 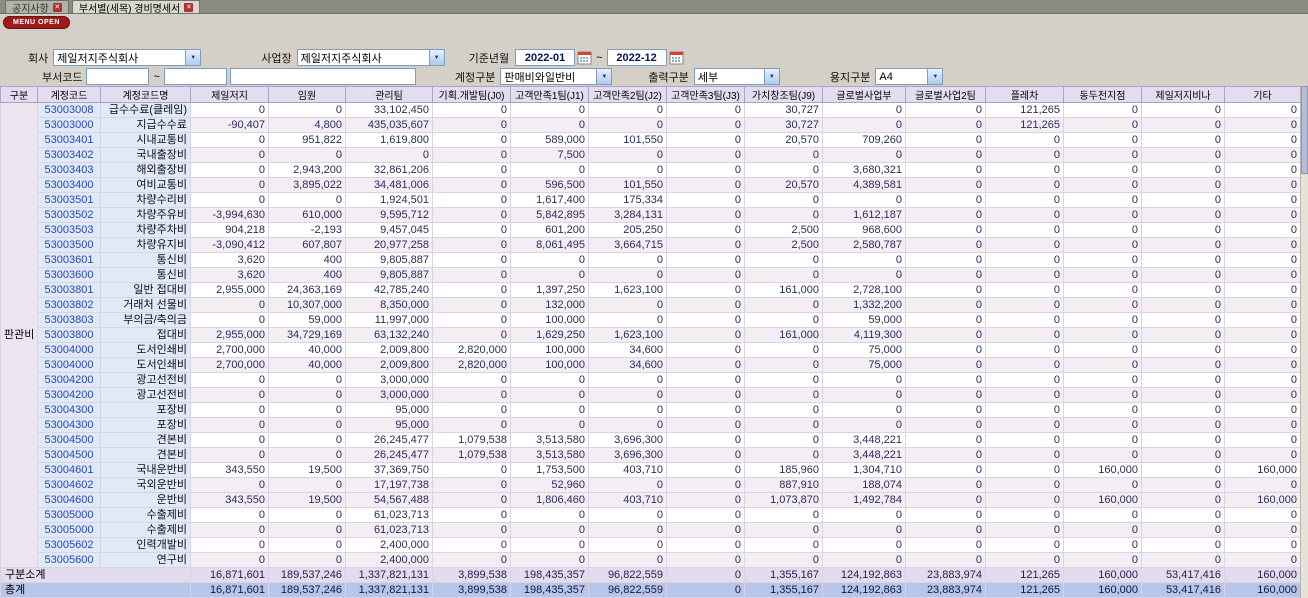 I want to click on amount-cell: 2,580,787, so click(x=864, y=245).